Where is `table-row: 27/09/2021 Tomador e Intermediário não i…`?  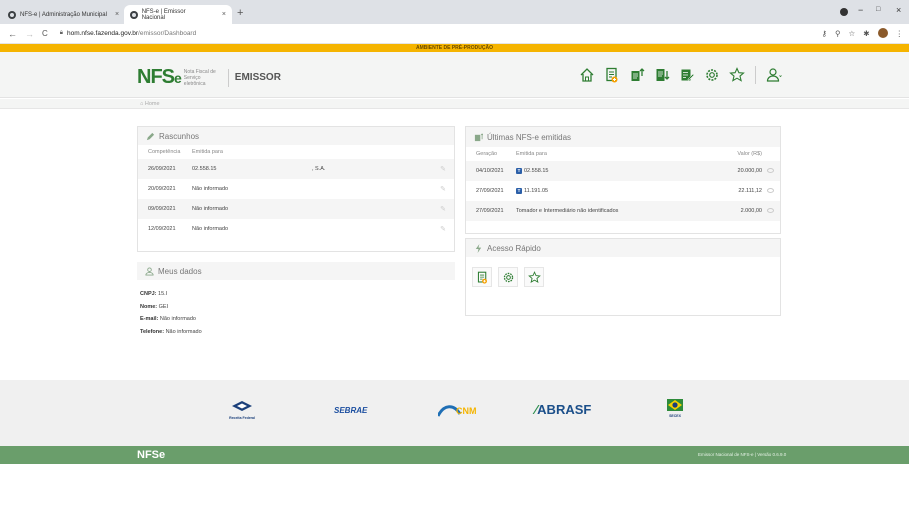 table-row: 27/09/2021 Tomador e Intermediário não i… is located at coordinates (623, 211).